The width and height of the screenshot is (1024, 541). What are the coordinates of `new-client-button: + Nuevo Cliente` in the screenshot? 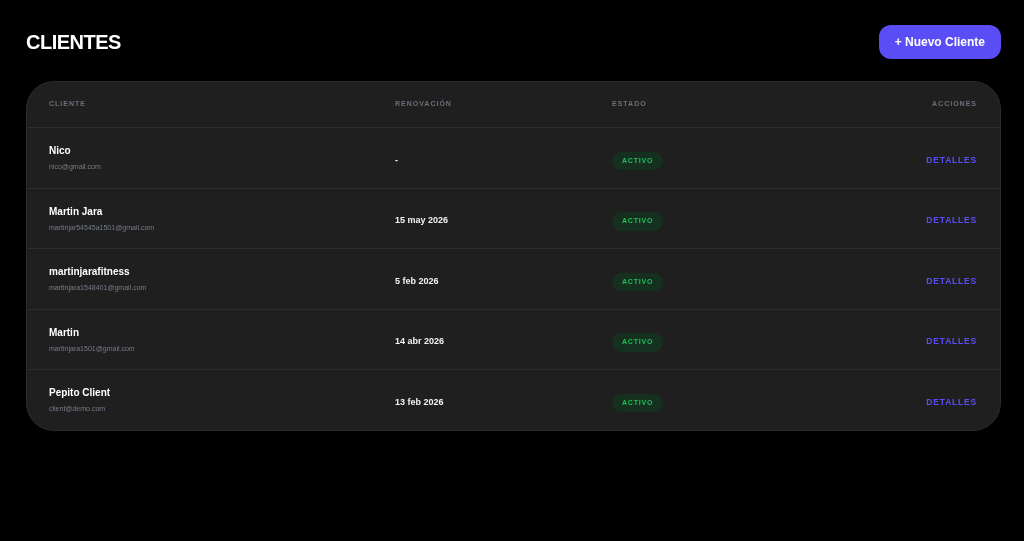 It's located at (939, 42).